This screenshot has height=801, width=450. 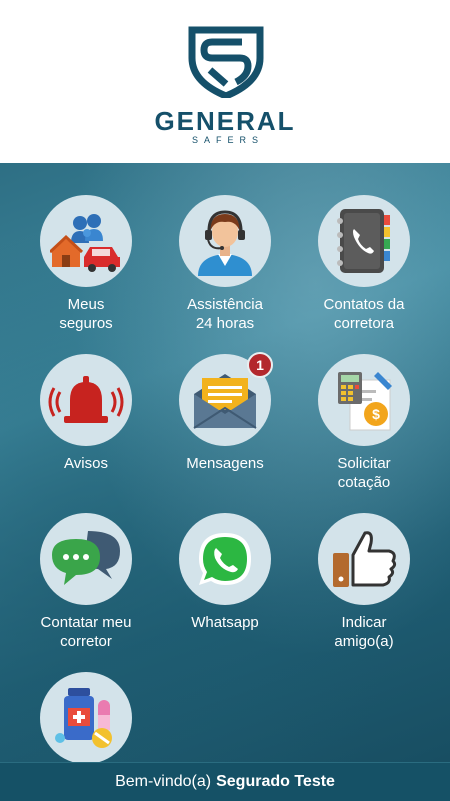 I want to click on call-center-agent-icon, so click(x=225, y=243).